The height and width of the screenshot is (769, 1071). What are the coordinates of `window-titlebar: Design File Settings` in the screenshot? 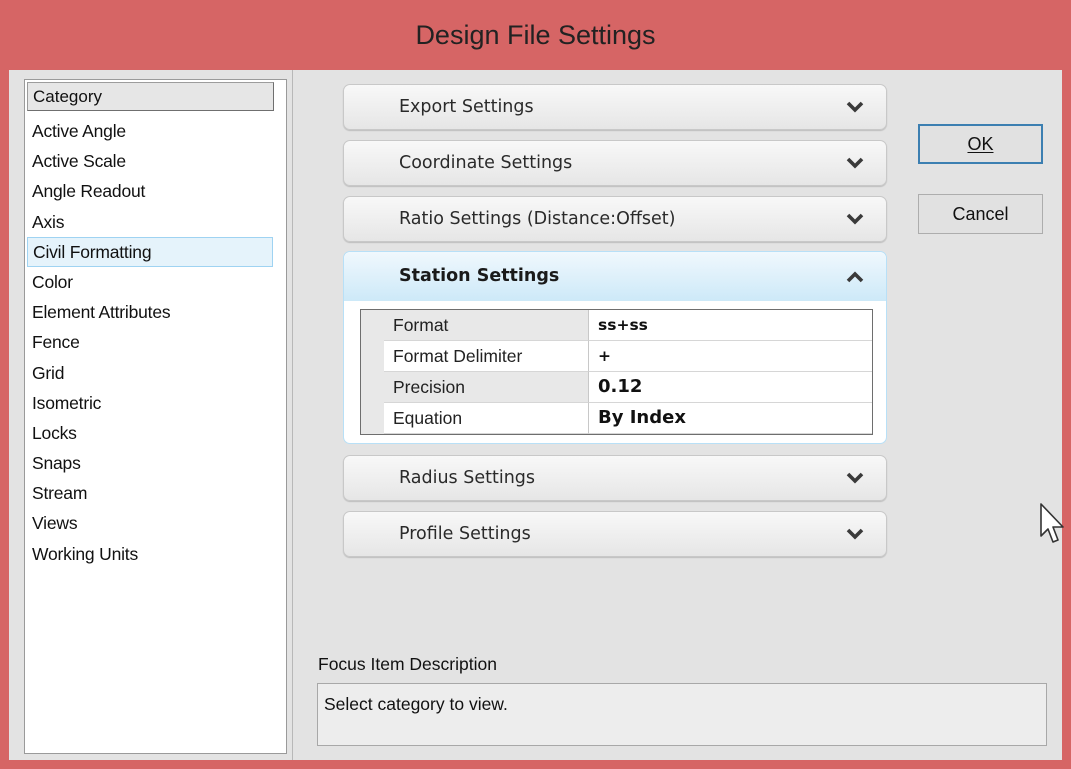 It's located at (535, 35).